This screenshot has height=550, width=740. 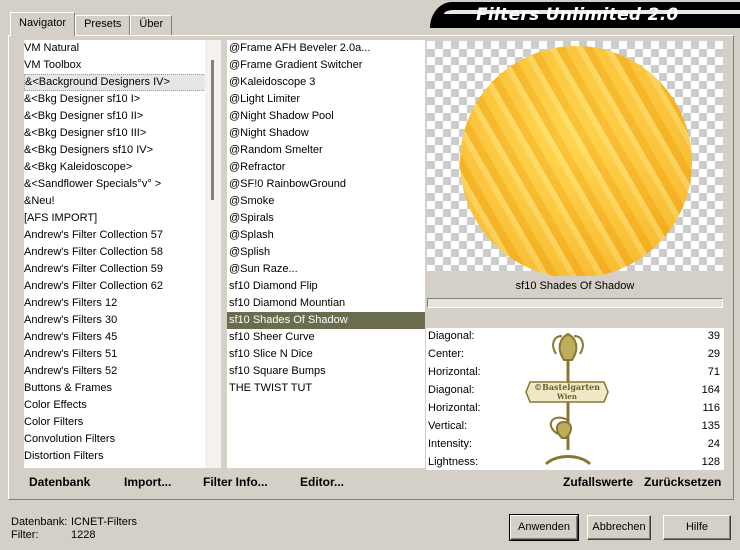 I want to click on app-title: Filters Unlimited 2.0, so click(x=577, y=15).